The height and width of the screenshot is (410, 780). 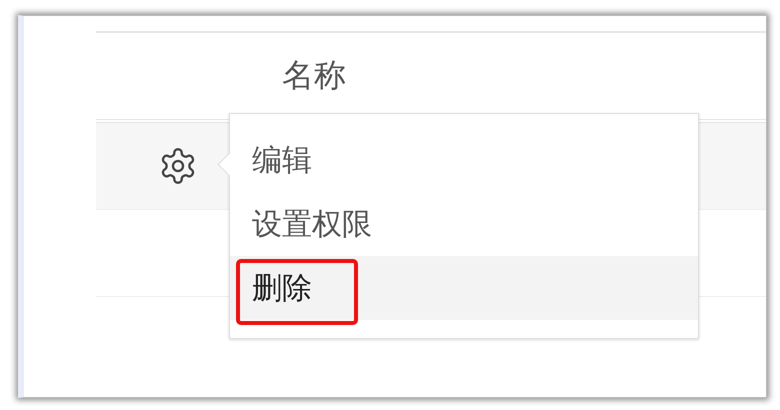 I want to click on menu-item: 编辑, so click(x=464, y=160).